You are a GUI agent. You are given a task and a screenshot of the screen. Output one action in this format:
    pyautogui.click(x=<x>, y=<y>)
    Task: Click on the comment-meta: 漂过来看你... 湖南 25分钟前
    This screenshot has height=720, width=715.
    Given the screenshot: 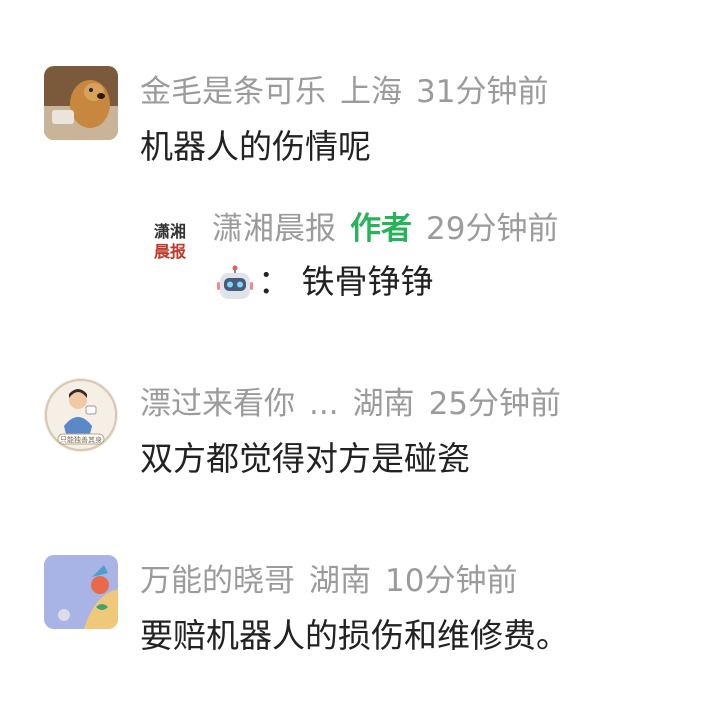 What is the action you would take?
    pyautogui.click(x=357, y=404)
    